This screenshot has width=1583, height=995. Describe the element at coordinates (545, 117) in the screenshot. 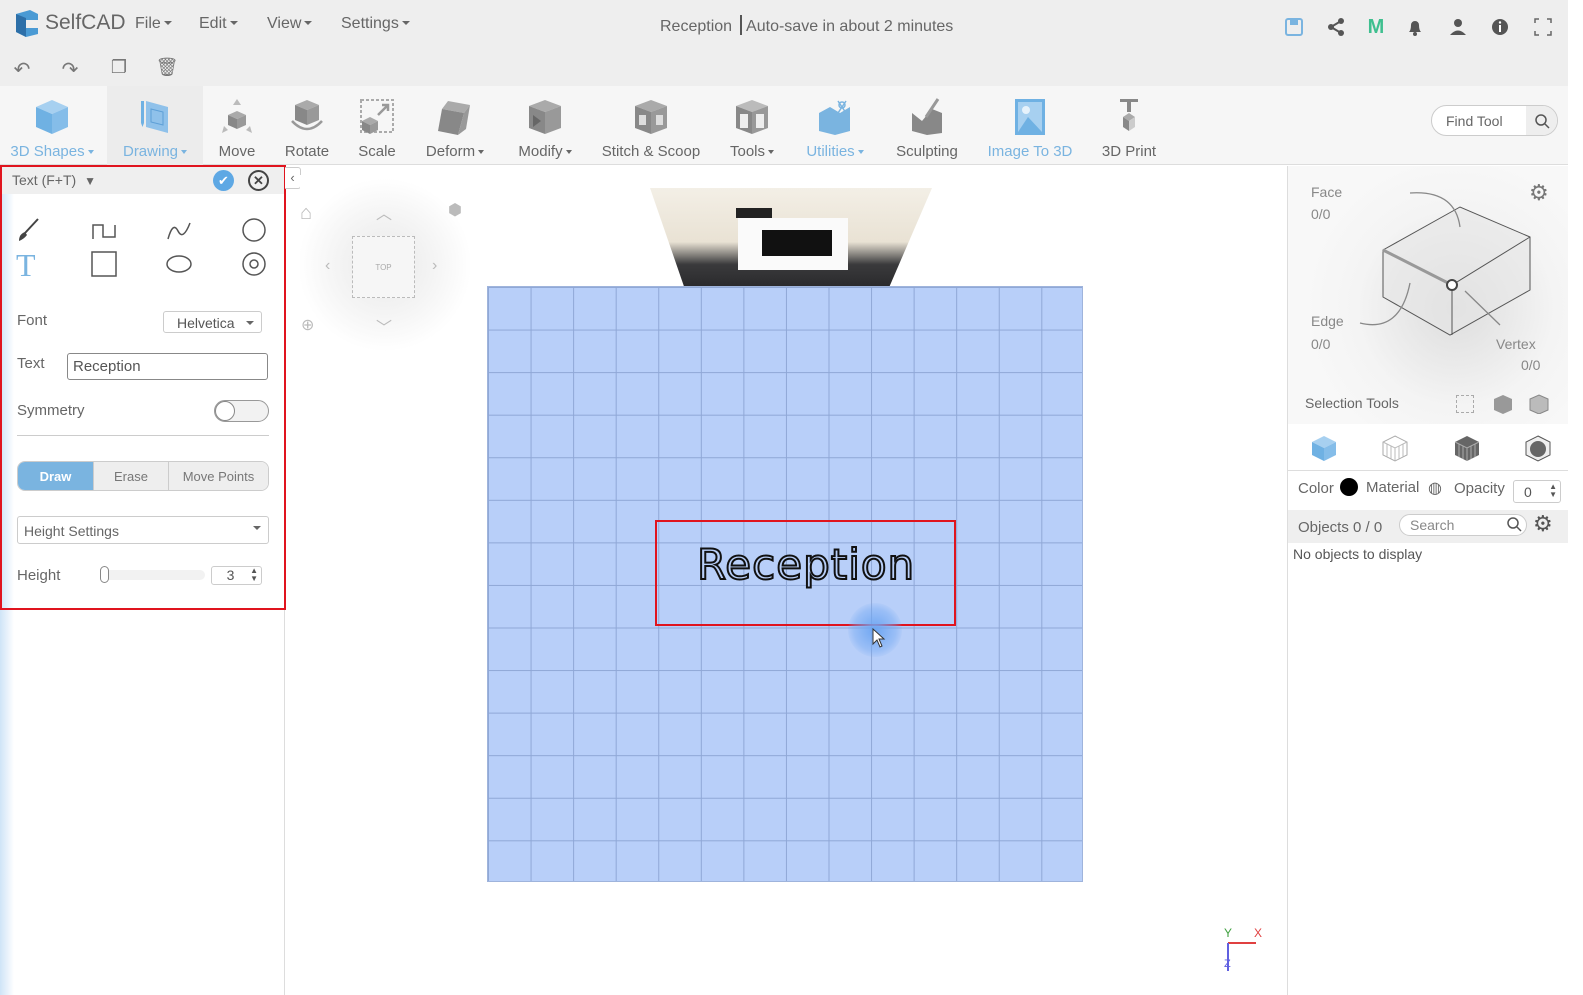

I see `modify-icon` at that location.